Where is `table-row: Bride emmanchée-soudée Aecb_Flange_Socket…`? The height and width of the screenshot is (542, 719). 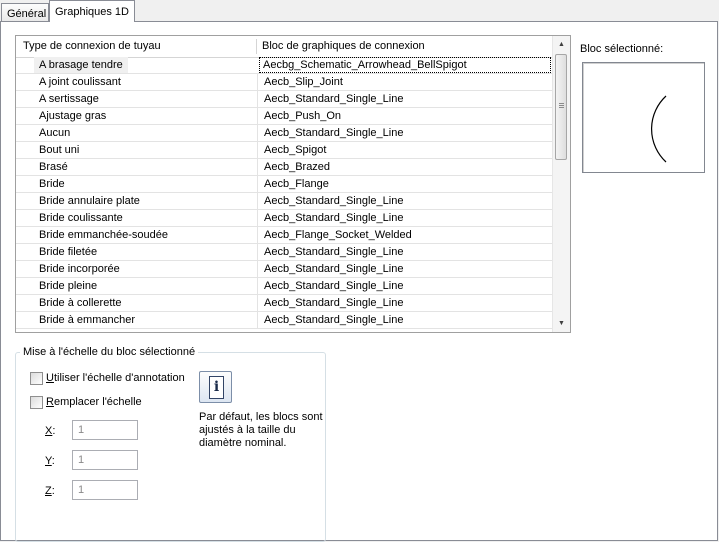 table-row: Bride emmanchée-soudée Aecb_Flange_Socket… is located at coordinates (284, 235).